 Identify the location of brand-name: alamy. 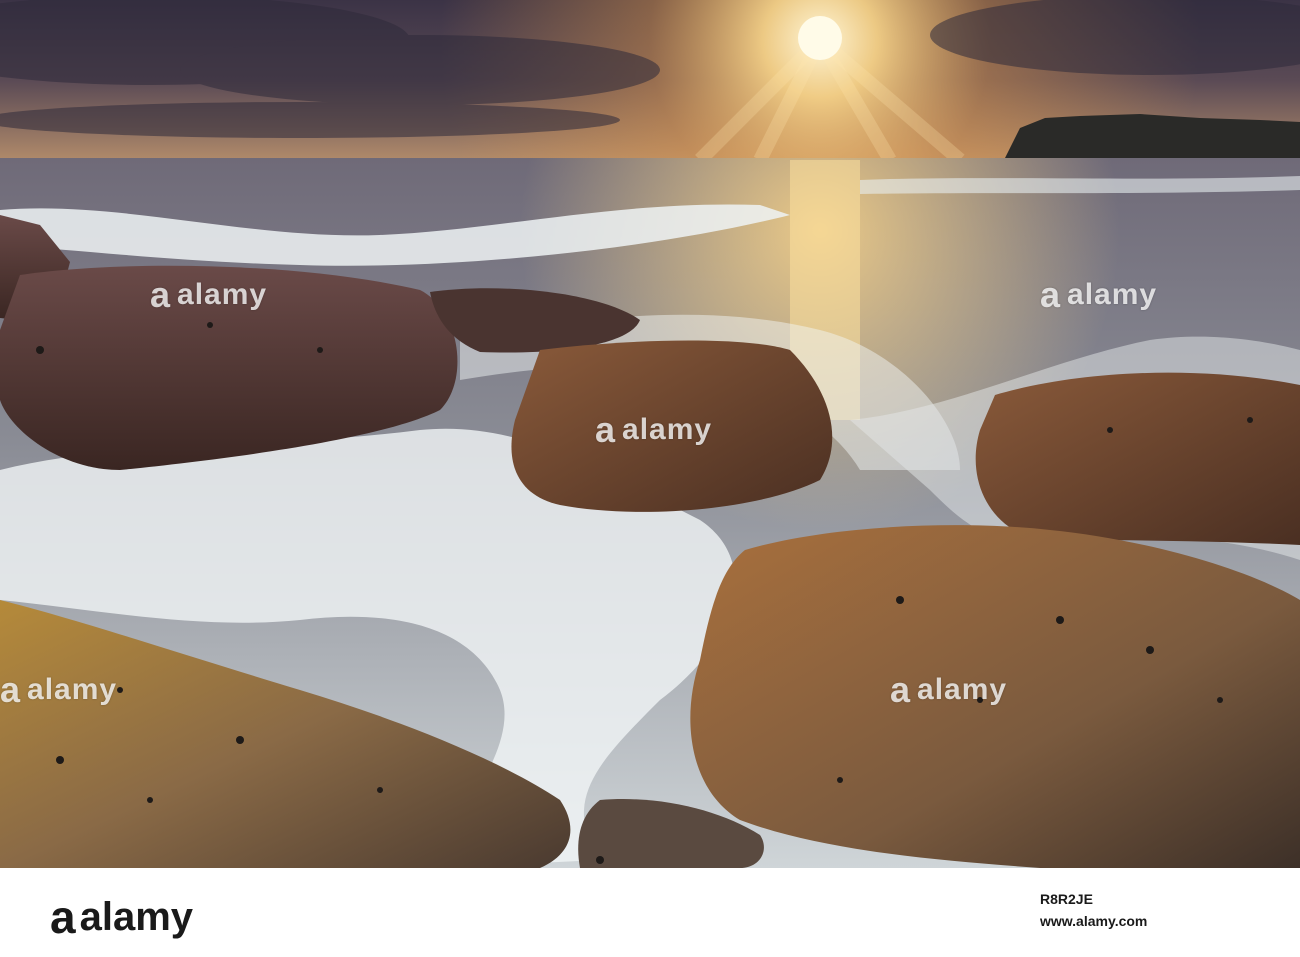
(136, 916).